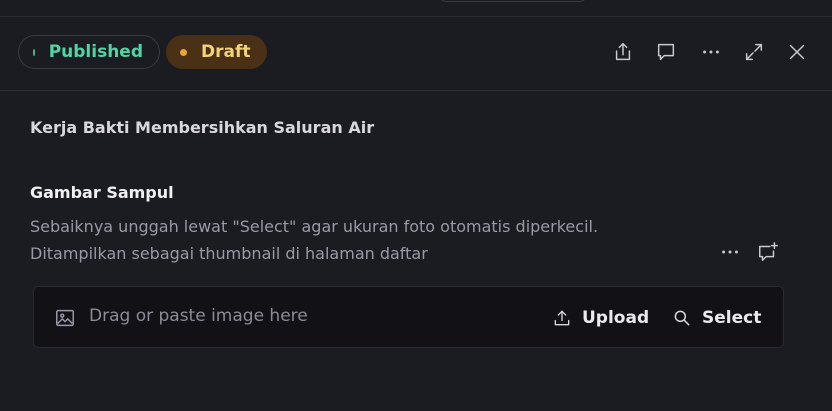 This screenshot has width=832, height=411. I want to click on image-icon, so click(65, 318).